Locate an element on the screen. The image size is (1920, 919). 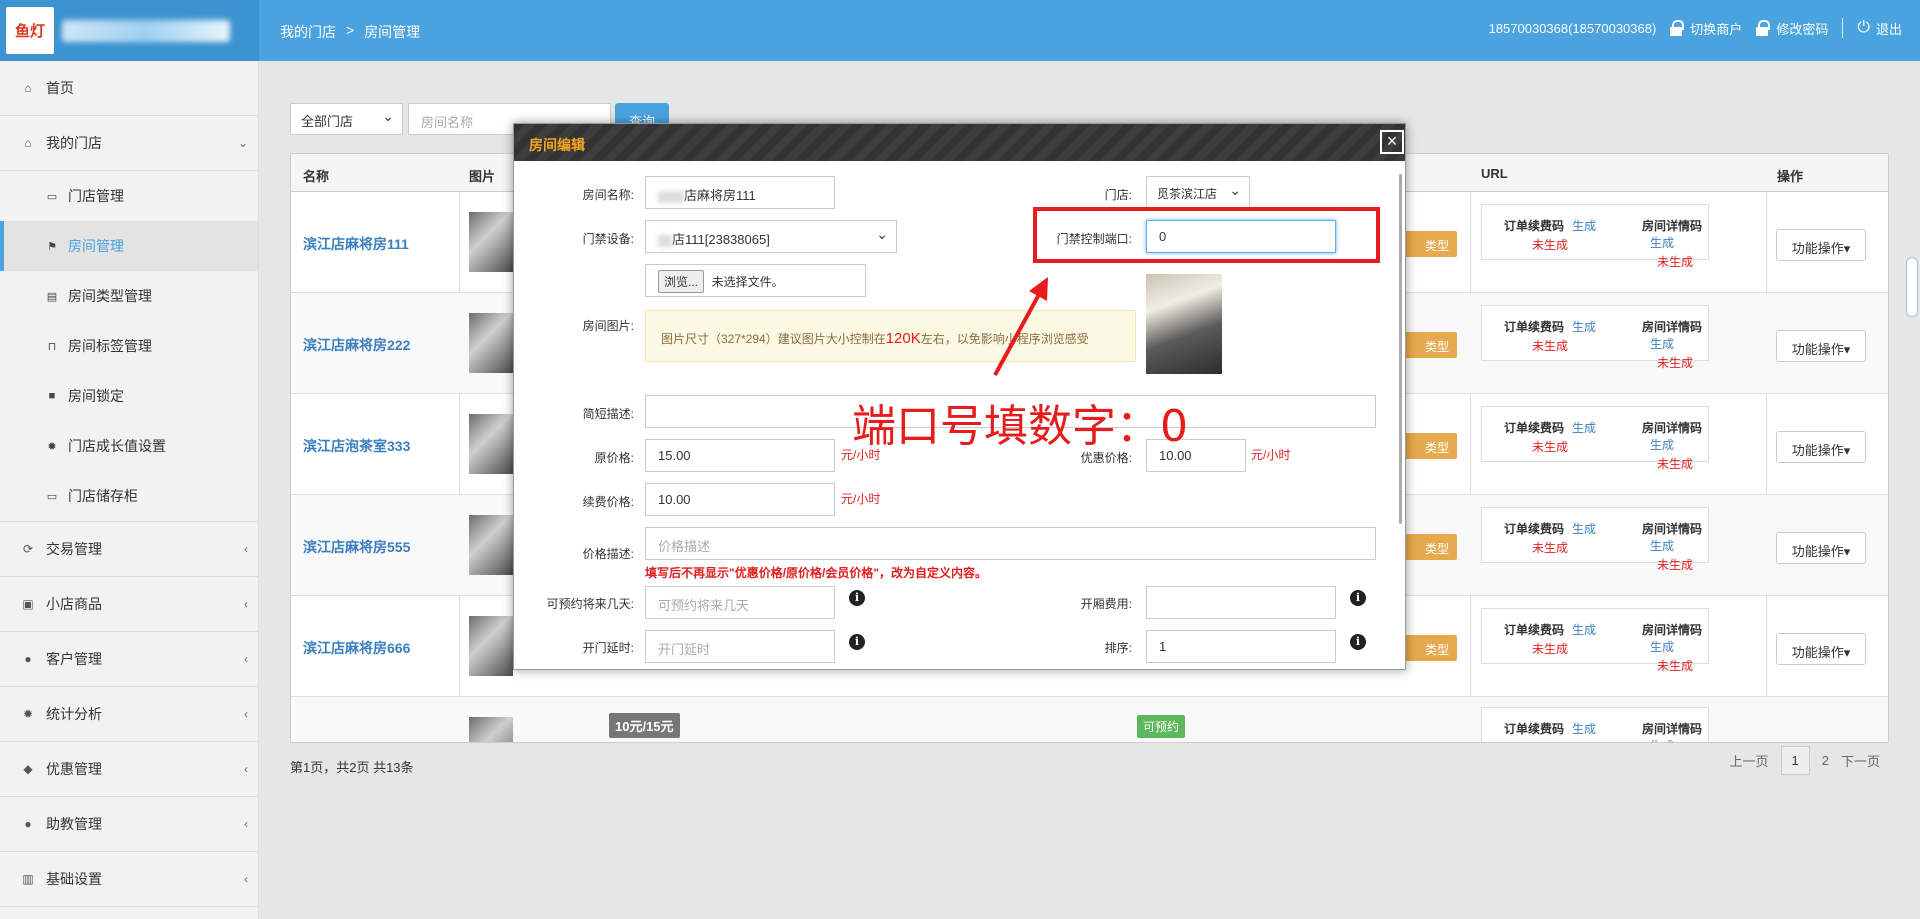
sidebar-sub-room-type: ▤ 房间类型管理 is located at coordinates (129, 296).